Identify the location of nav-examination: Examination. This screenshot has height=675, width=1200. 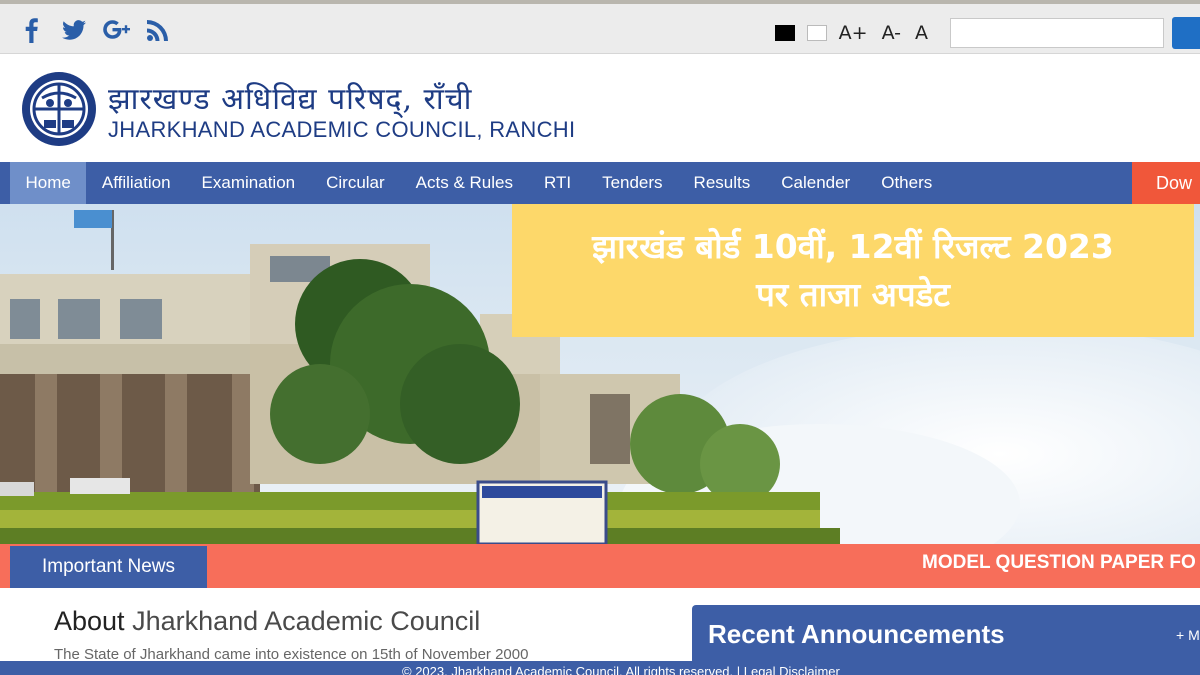
(248, 183).